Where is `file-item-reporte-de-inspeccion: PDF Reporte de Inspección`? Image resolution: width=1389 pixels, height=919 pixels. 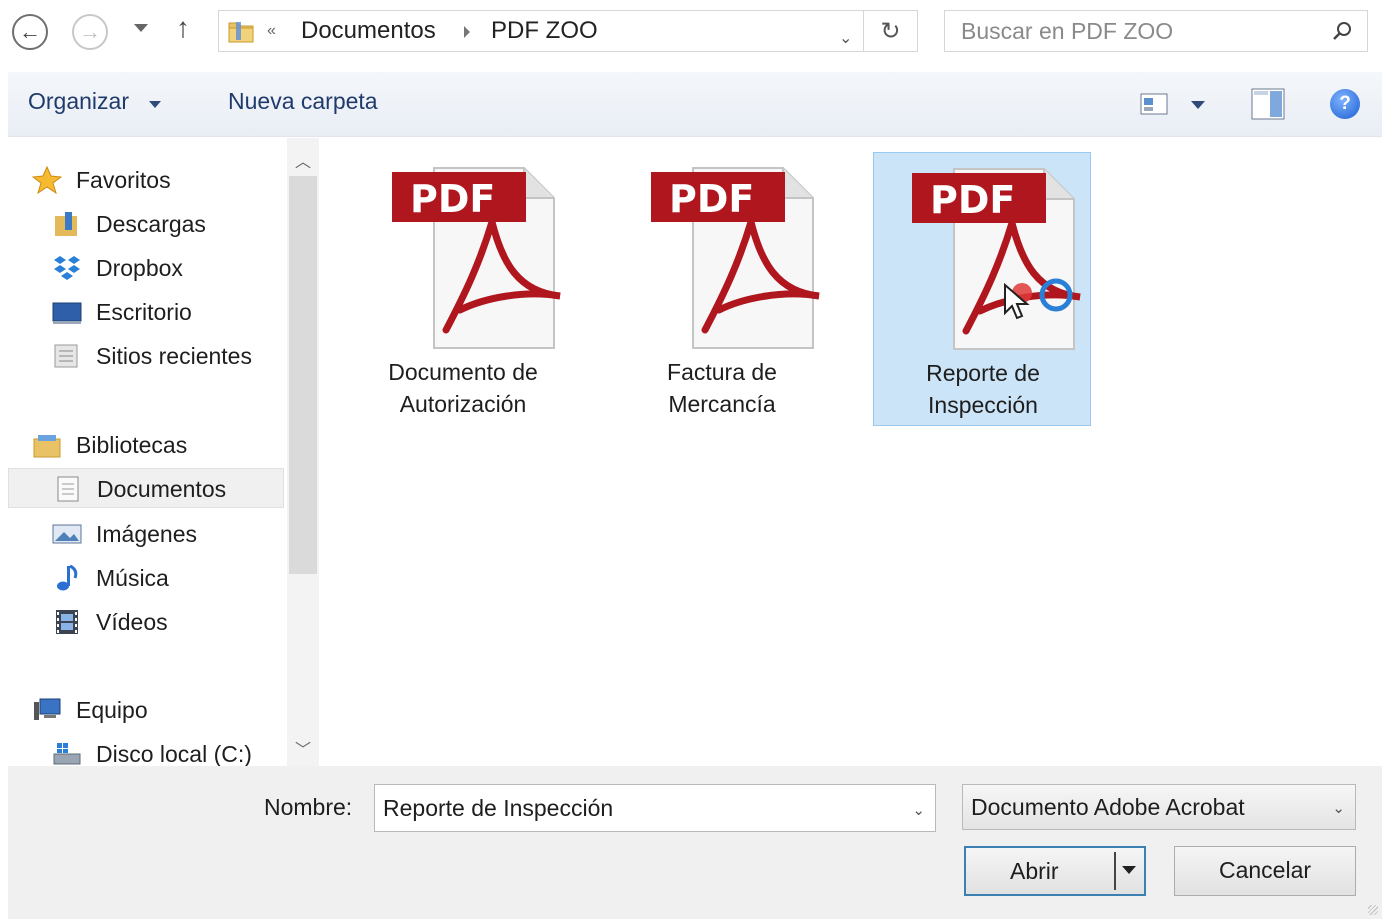
file-item-reporte-de-inspeccion: PDF Reporte de Inspección is located at coordinates (982, 289).